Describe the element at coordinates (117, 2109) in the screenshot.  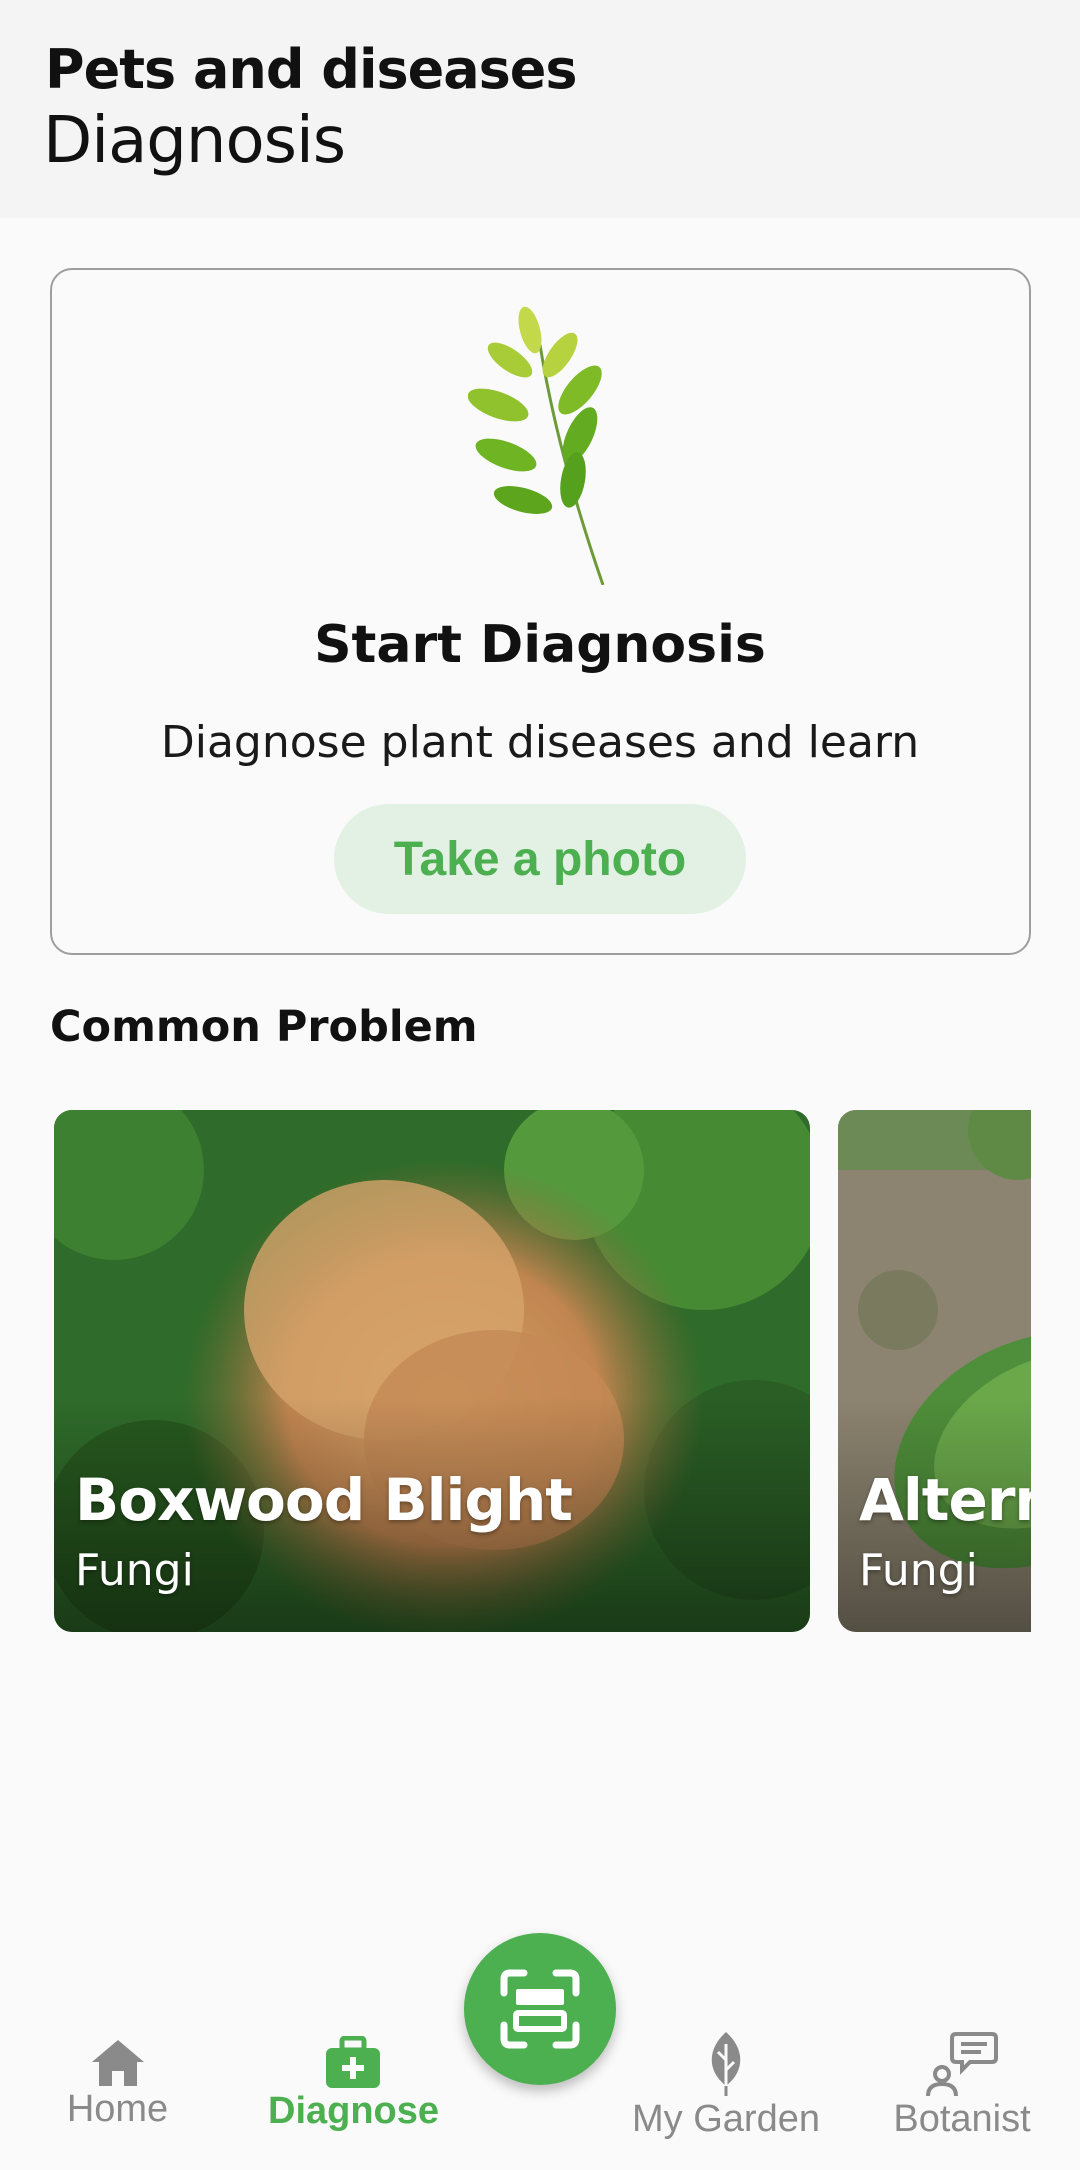
I see `nav-home-label: Home` at that location.